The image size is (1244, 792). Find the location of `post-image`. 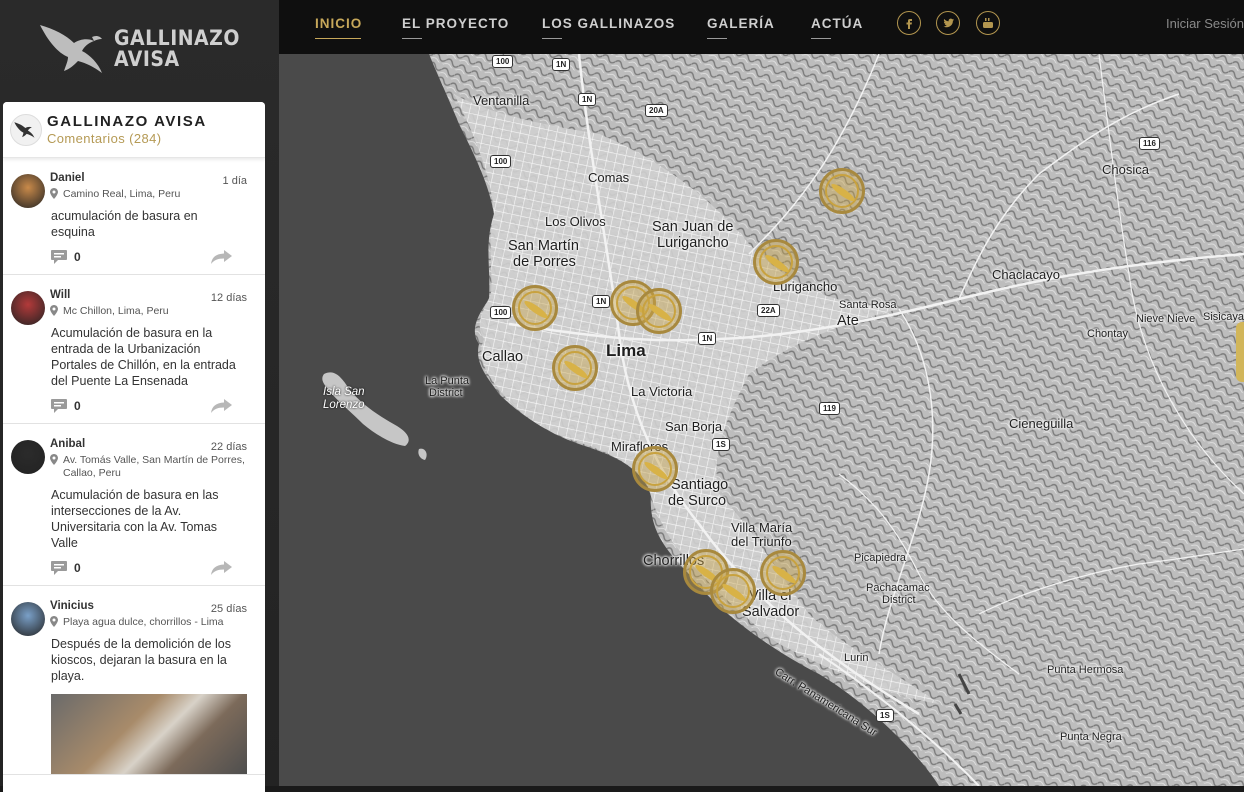

post-image is located at coordinates (149, 734).